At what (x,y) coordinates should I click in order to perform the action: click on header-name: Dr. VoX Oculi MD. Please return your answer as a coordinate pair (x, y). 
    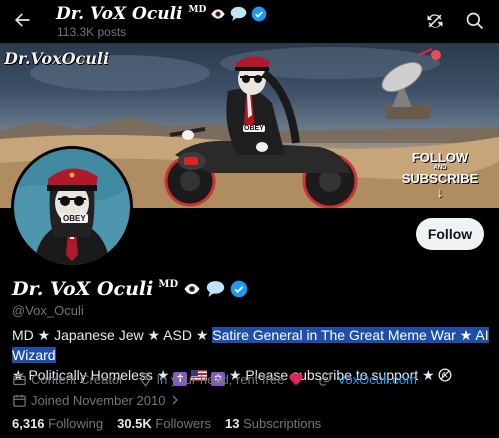
    Looking at the image, I should click on (161, 14).